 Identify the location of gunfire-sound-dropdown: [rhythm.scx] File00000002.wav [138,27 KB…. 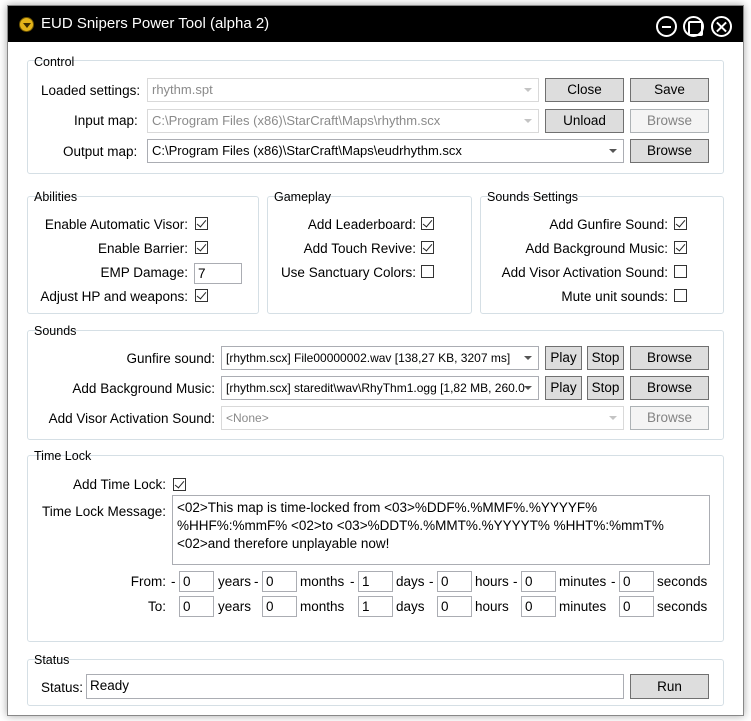
(380, 358).